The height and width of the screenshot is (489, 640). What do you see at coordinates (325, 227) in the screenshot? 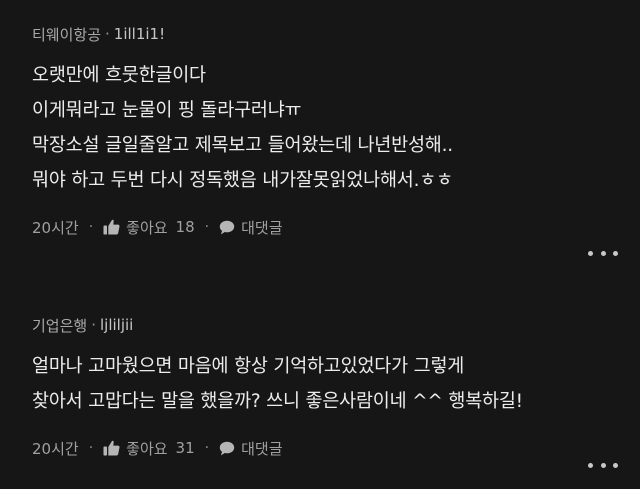
I see `comment-actions: 20시간 · 좋아요 18 · 대댓글` at bounding box center [325, 227].